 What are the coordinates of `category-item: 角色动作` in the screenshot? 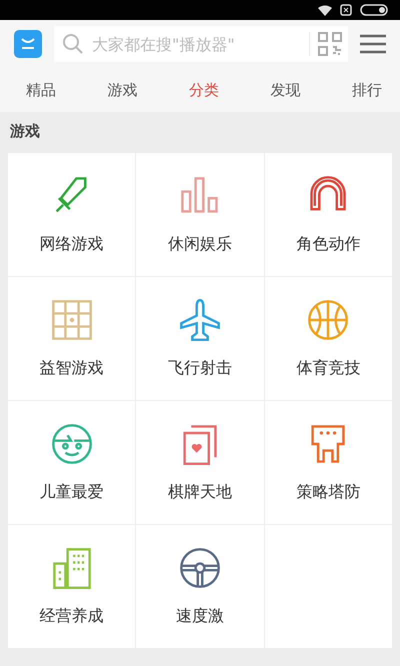 It's located at (328, 214).